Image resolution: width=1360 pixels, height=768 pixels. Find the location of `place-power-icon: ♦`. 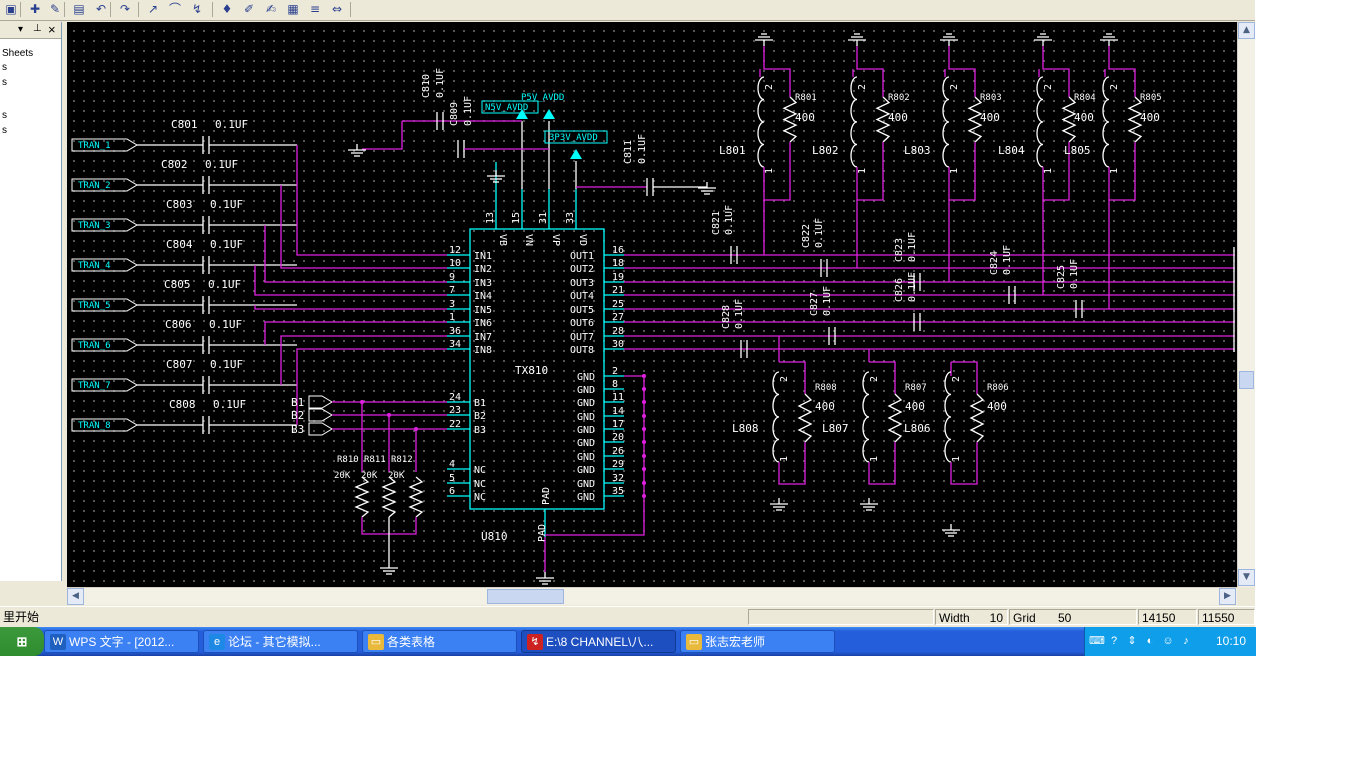

place-power-icon: ♦ is located at coordinates (227, 9).